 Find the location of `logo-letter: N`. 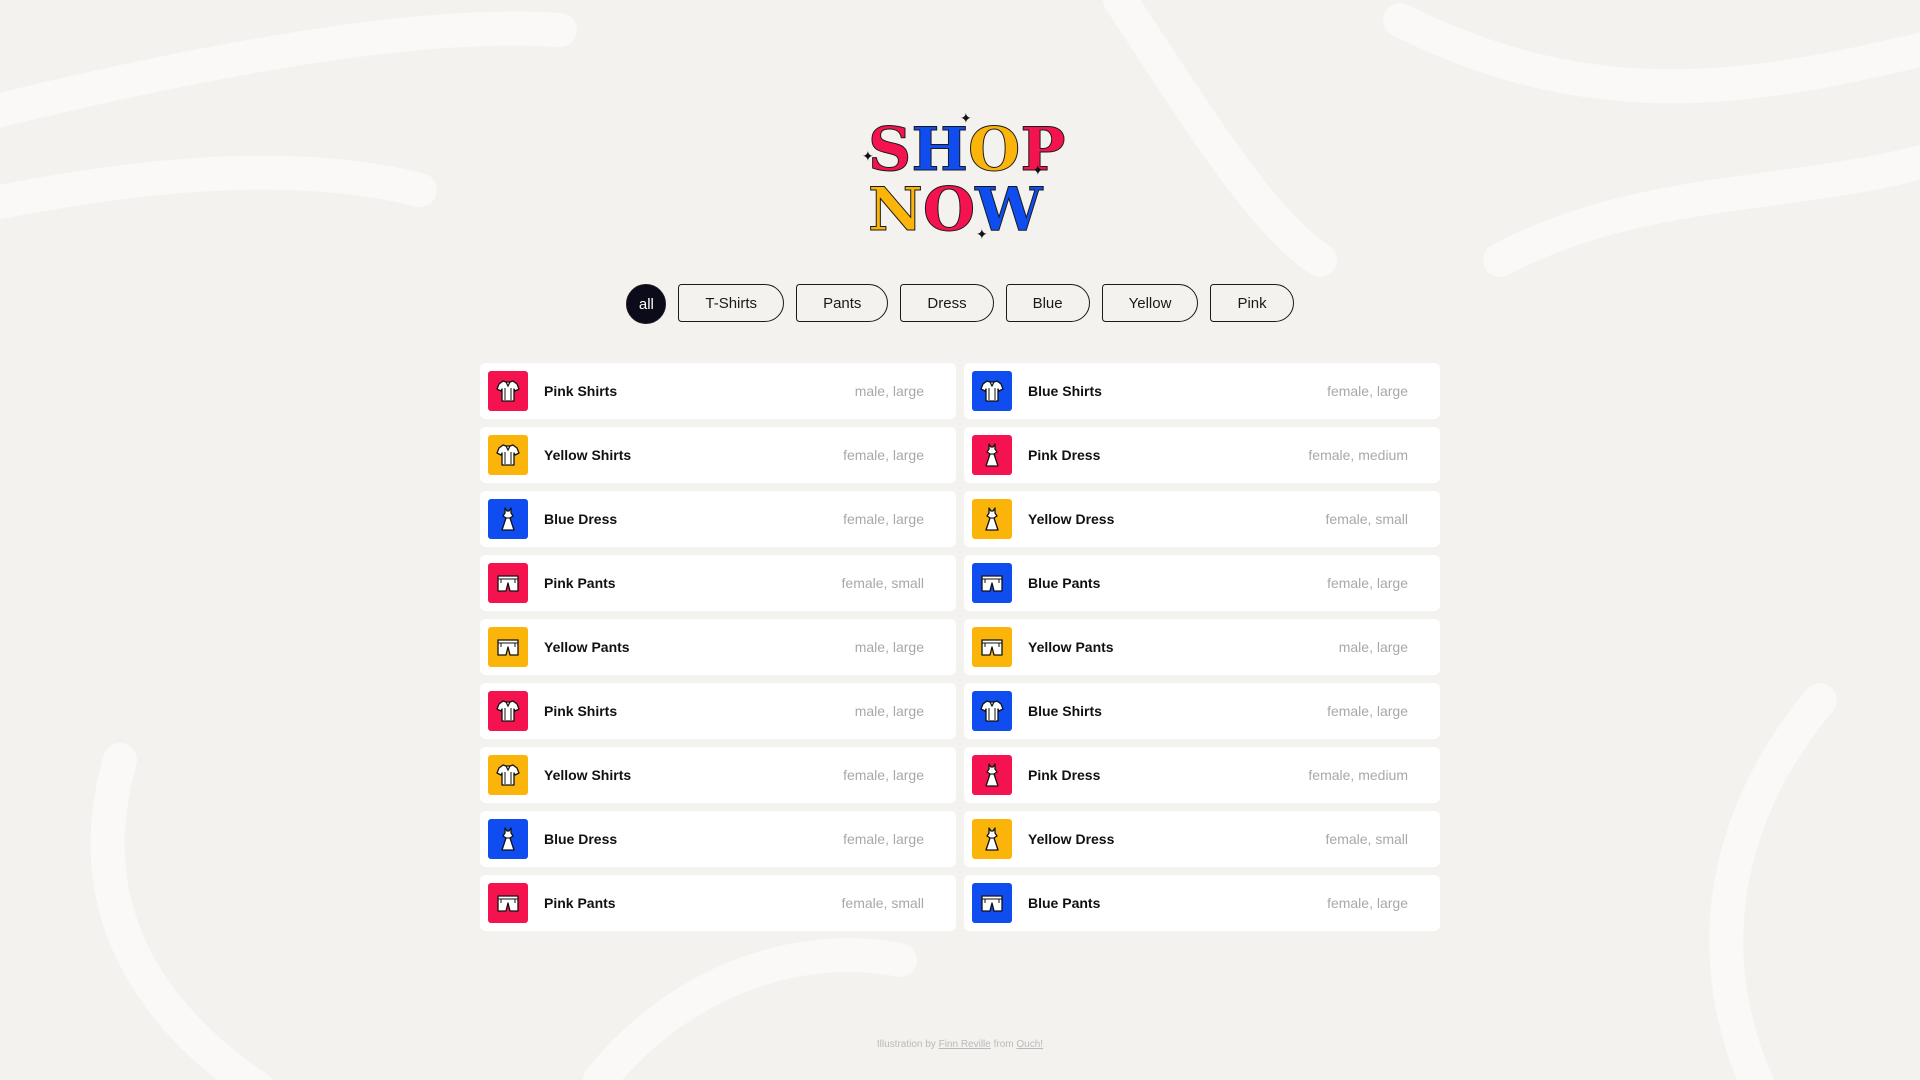

logo-letter: N is located at coordinates (896, 210).